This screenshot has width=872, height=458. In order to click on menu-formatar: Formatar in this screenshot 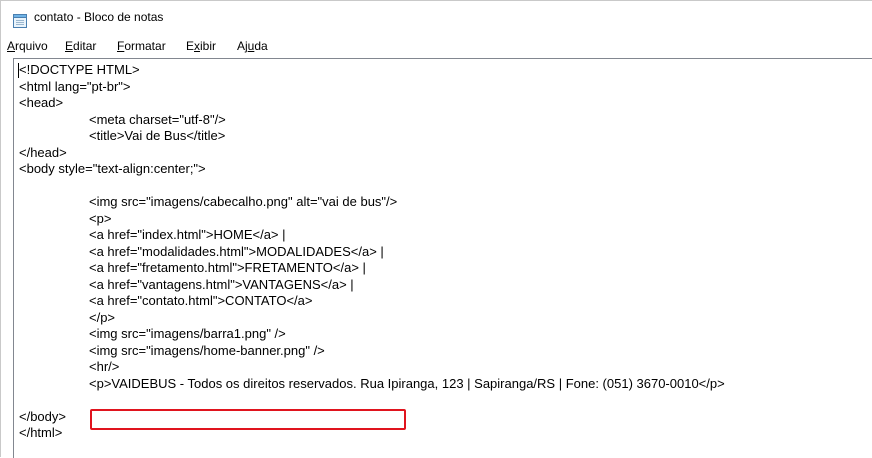, I will do `click(141, 46)`.